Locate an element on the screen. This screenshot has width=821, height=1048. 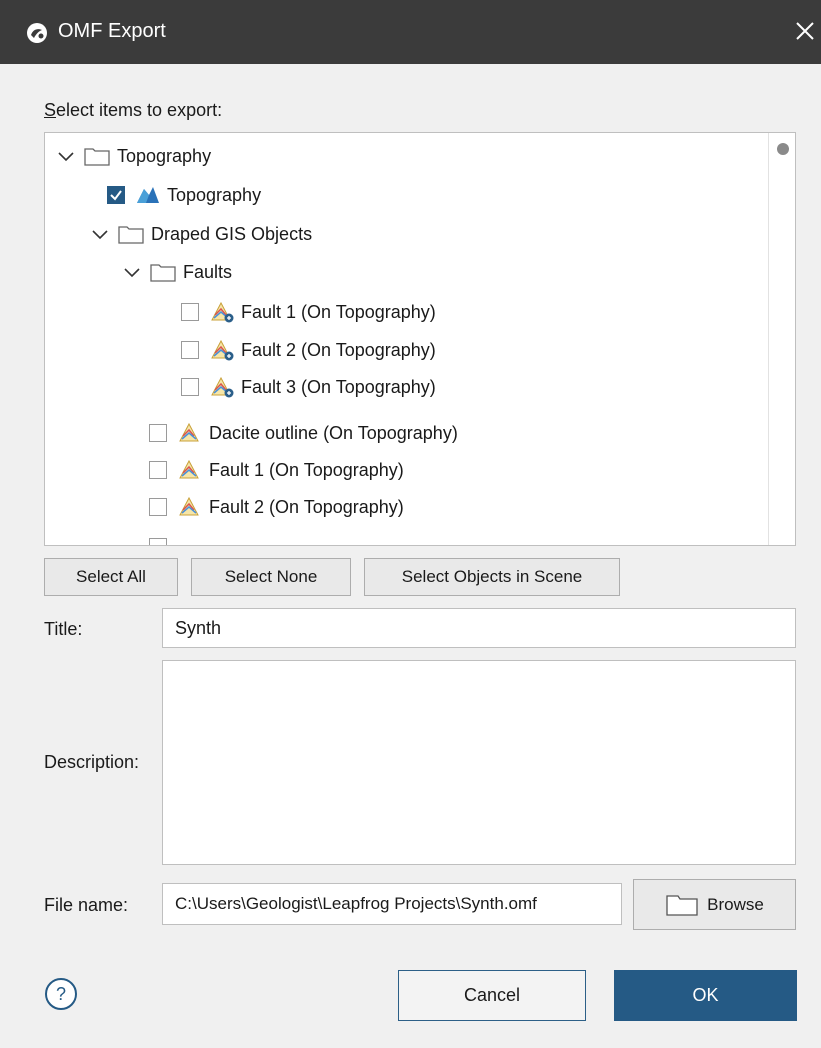
tree-node-fault-1: Fault 1 (On Topography) is located at coordinates (276, 470).